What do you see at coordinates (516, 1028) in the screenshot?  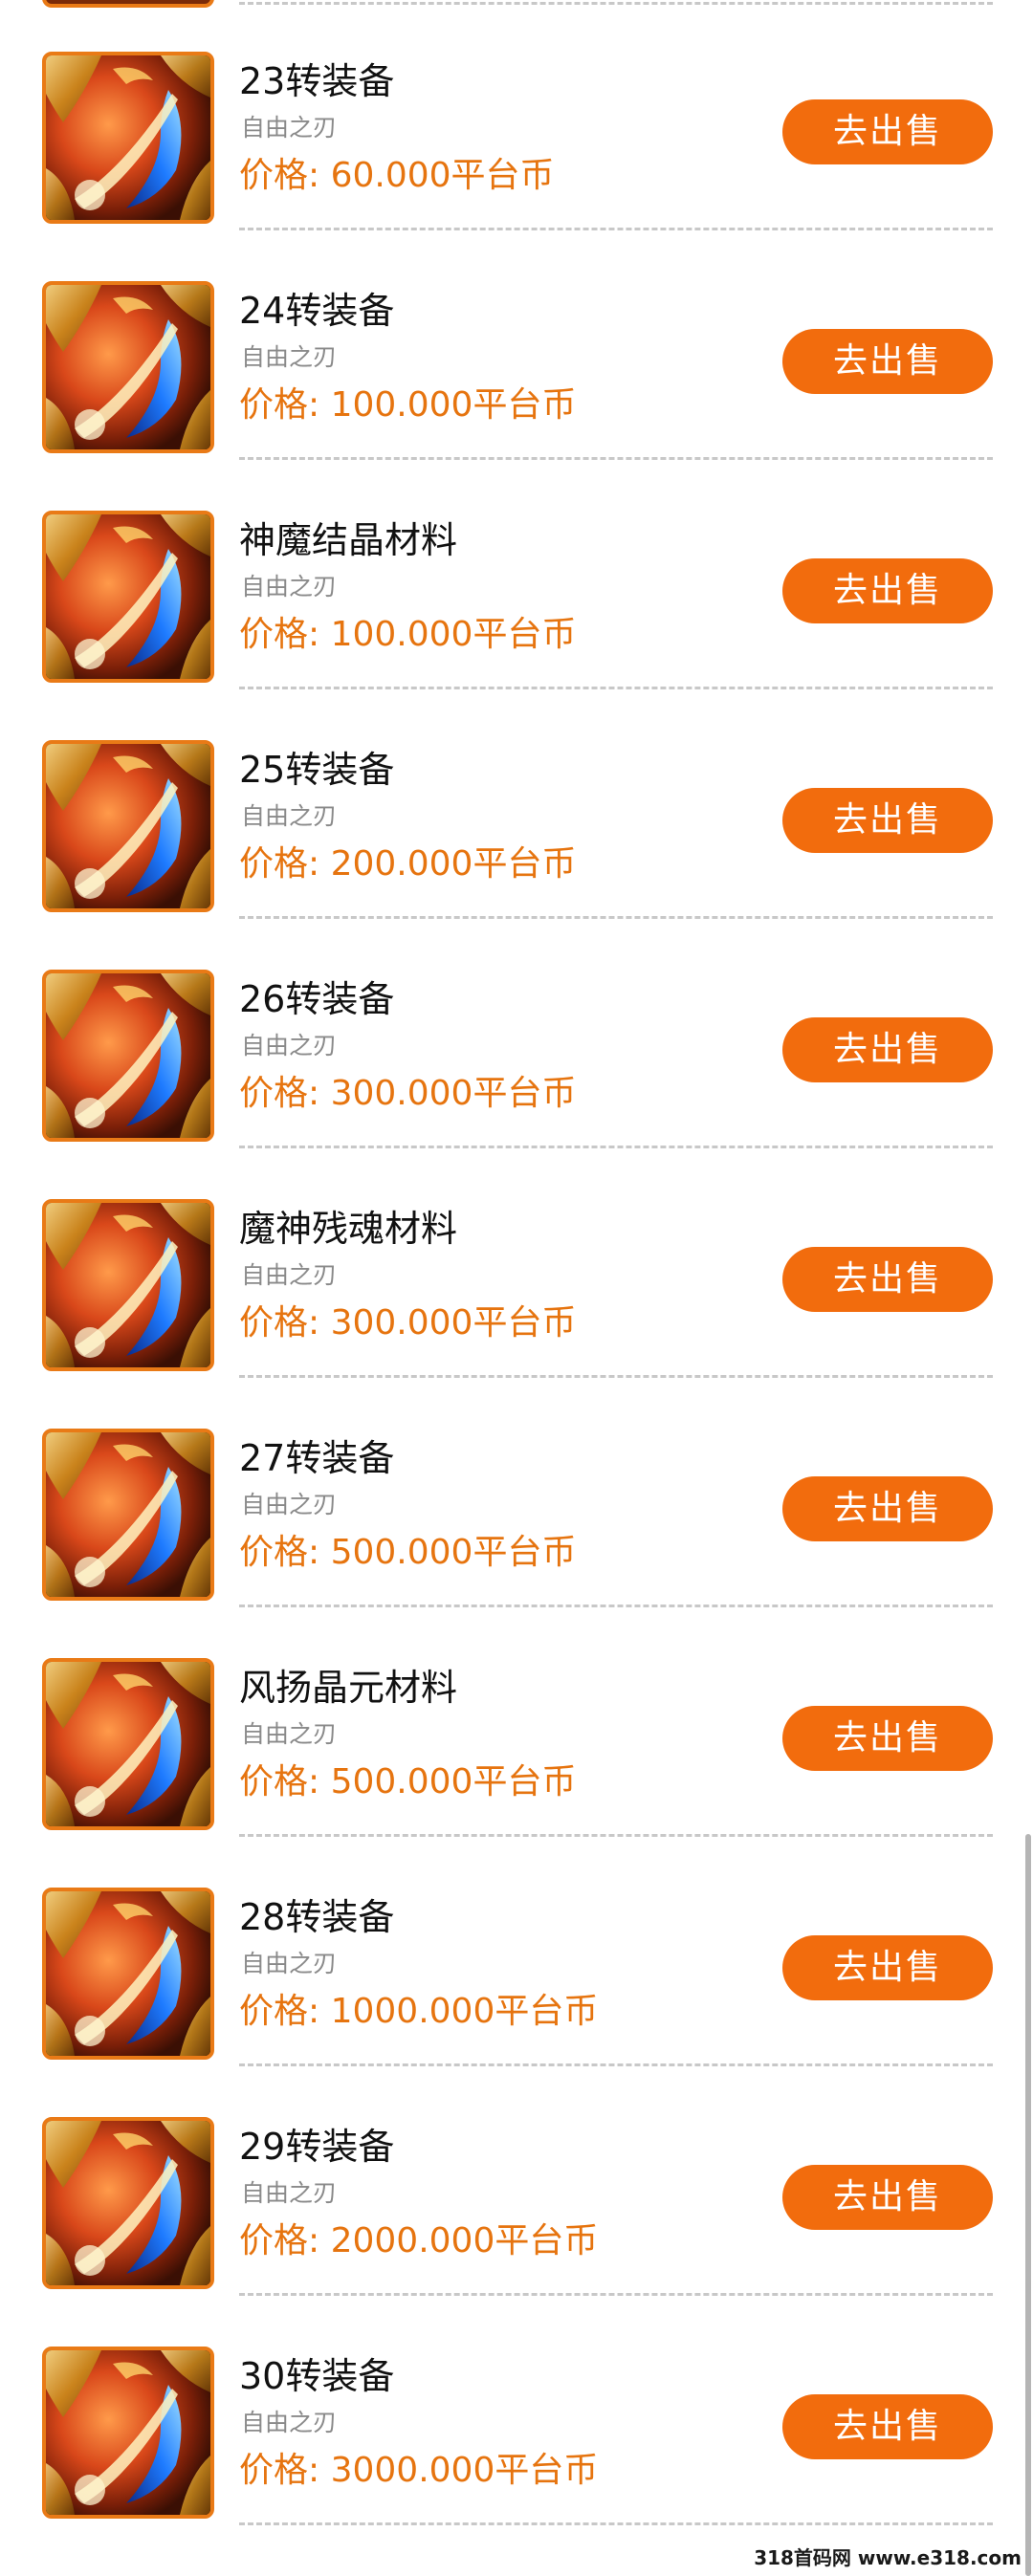 I see `list-item: 26转装备 自由之刃 价格: 300.000平台币 去出售` at bounding box center [516, 1028].